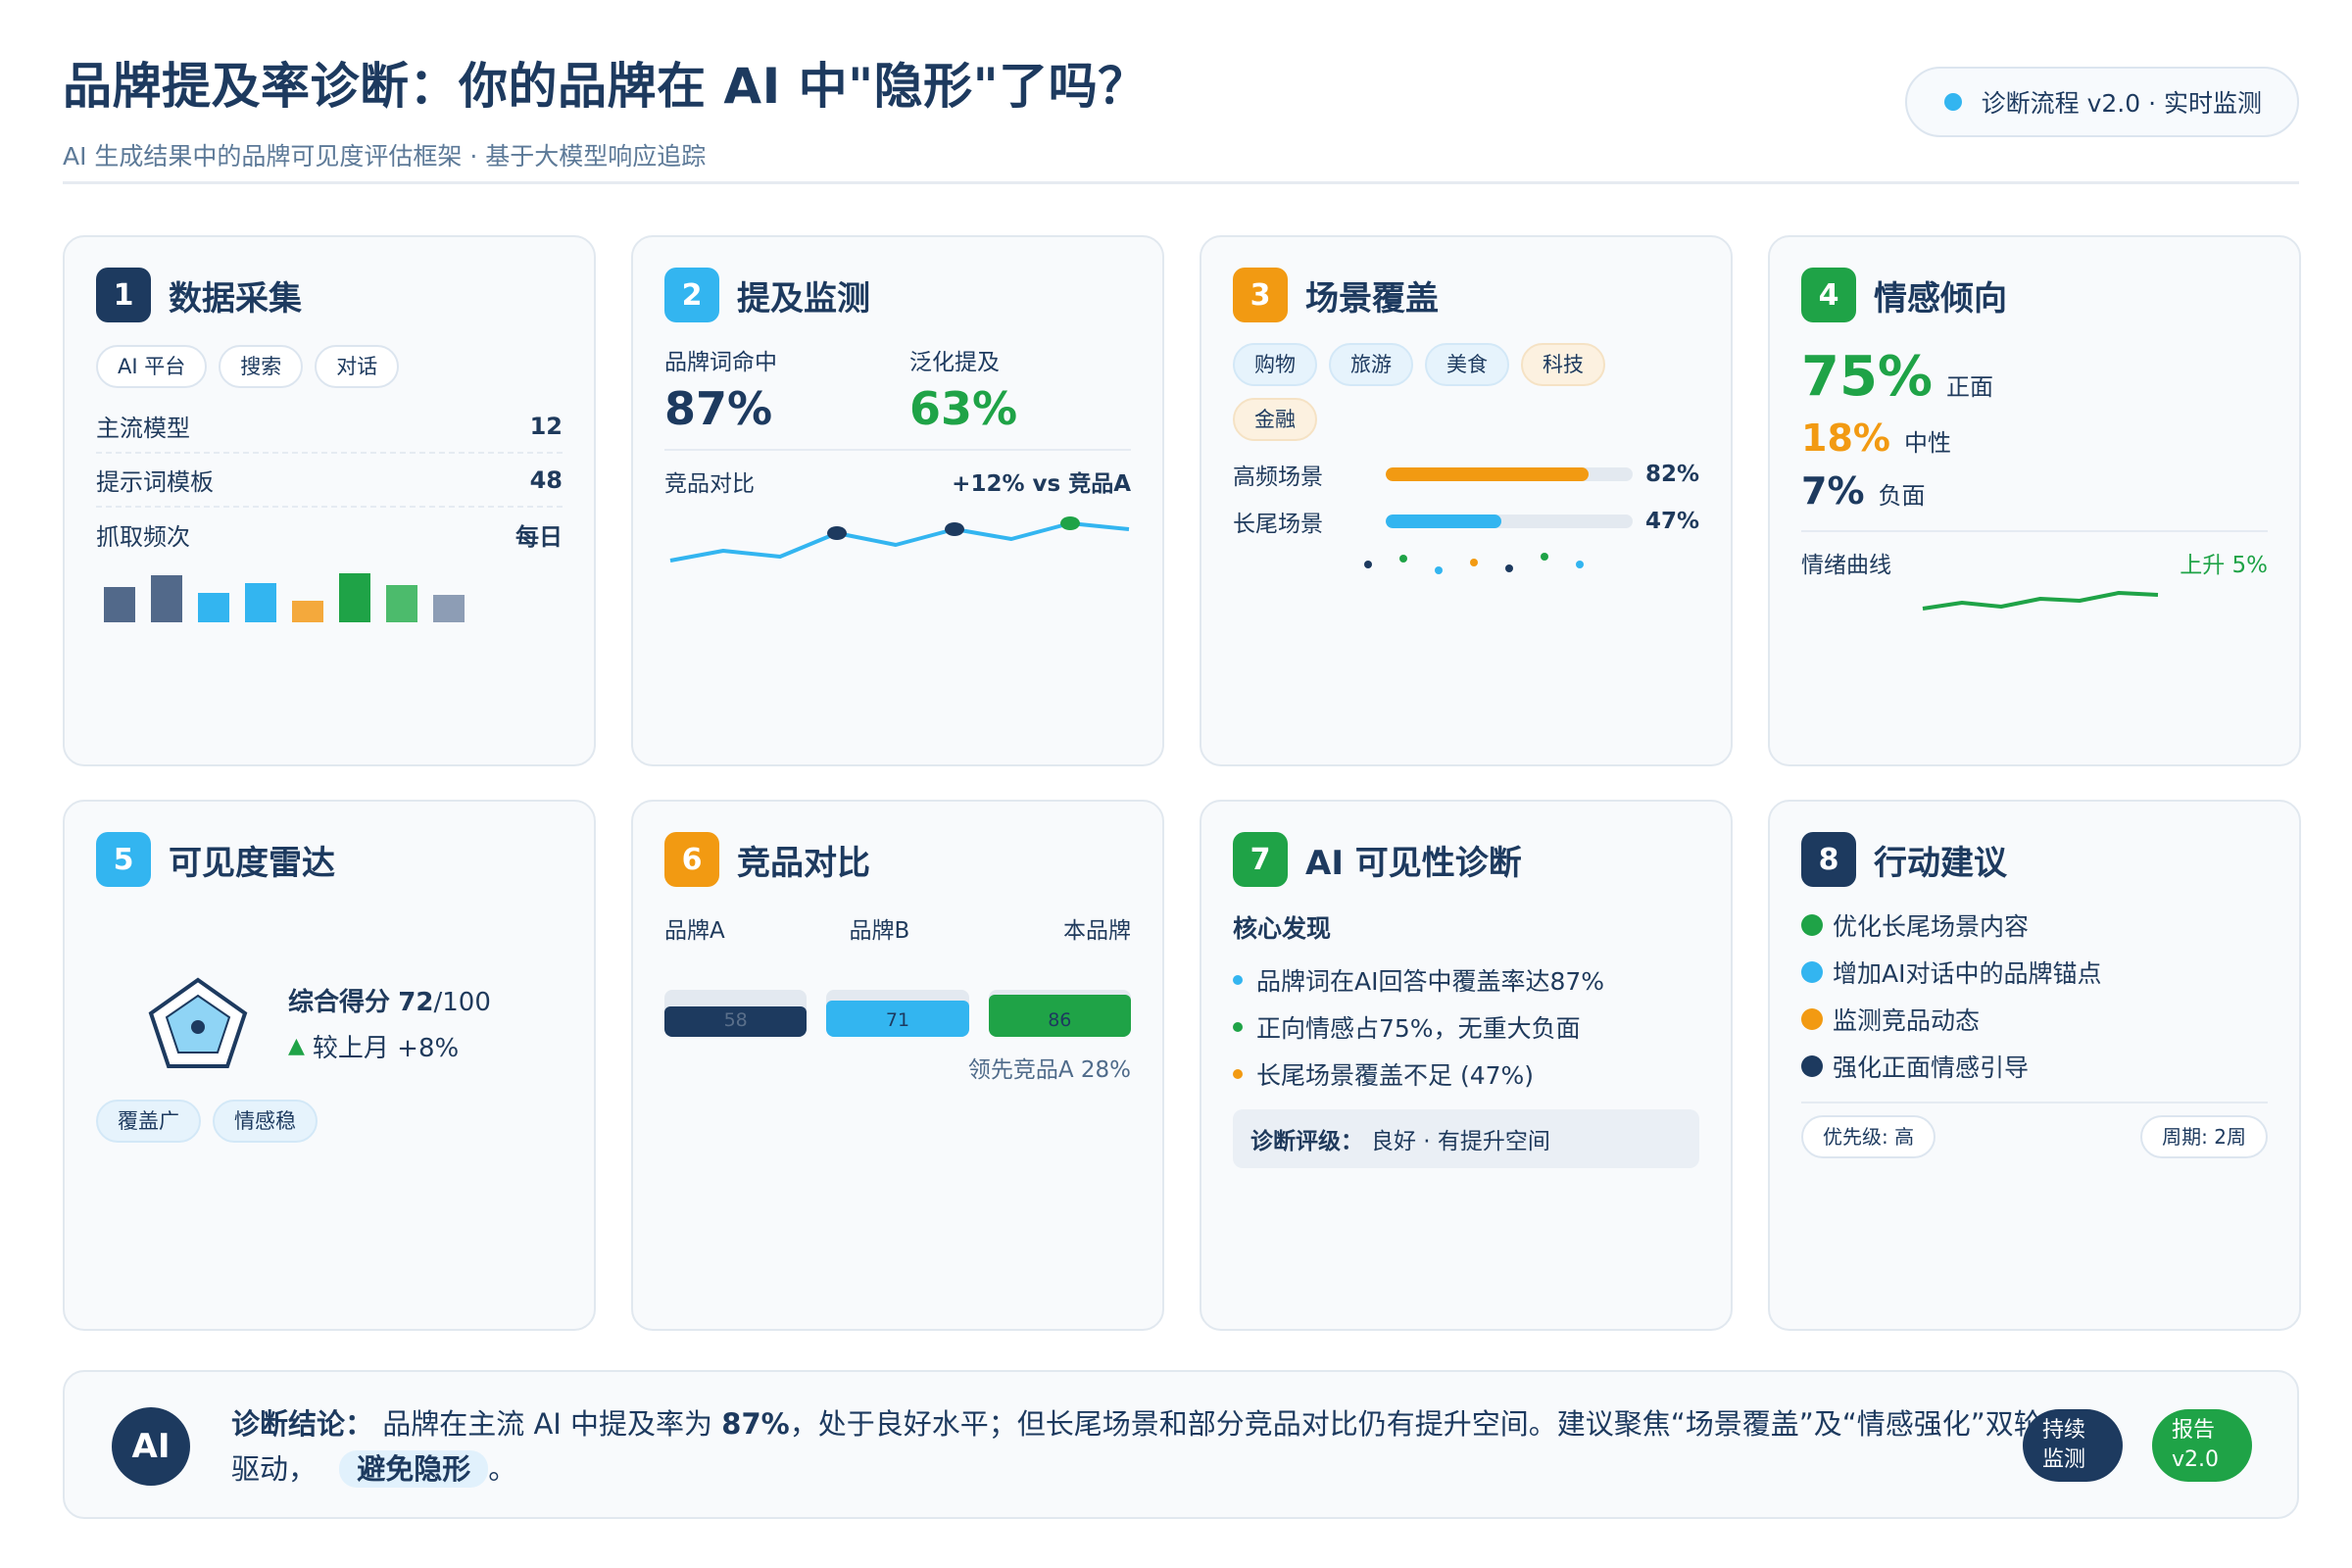 The image size is (2352, 1568). I want to click on finding-item: 品牌词在AI回答中覆盖率达87%, so click(1466, 980).